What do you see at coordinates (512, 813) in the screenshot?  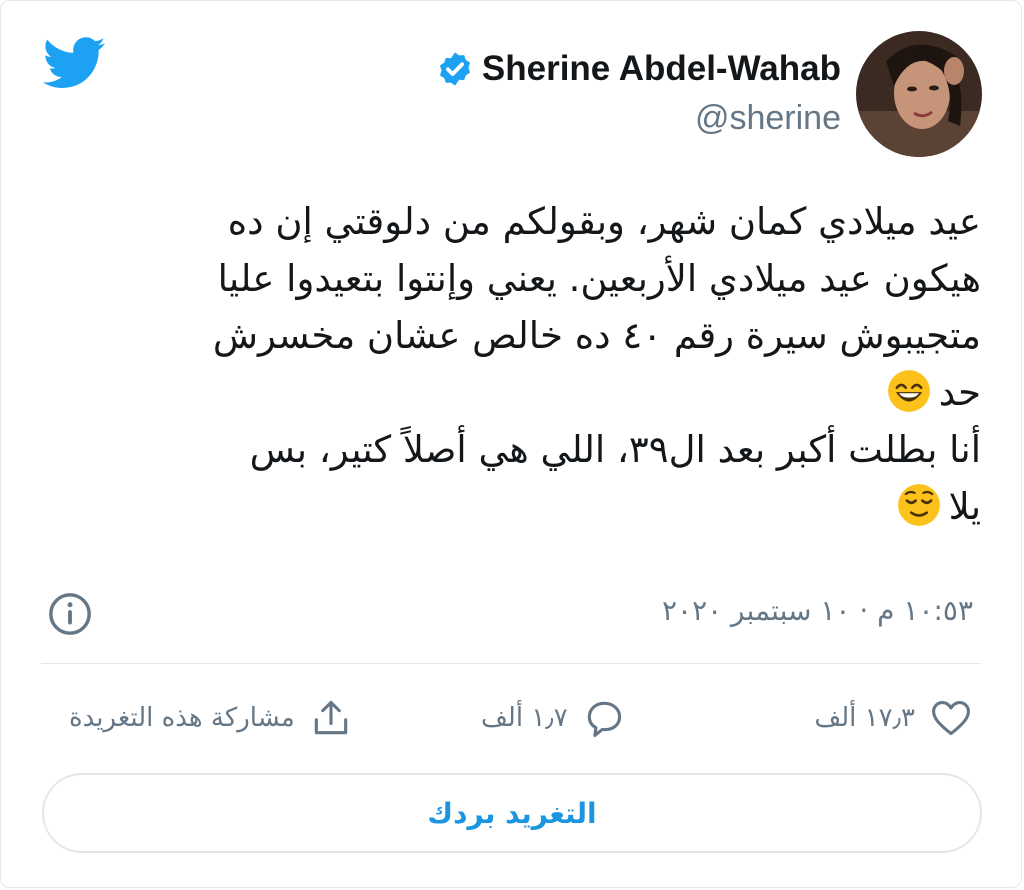 I see `reply-button: التغريد بردك` at bounding box center [512, 813].